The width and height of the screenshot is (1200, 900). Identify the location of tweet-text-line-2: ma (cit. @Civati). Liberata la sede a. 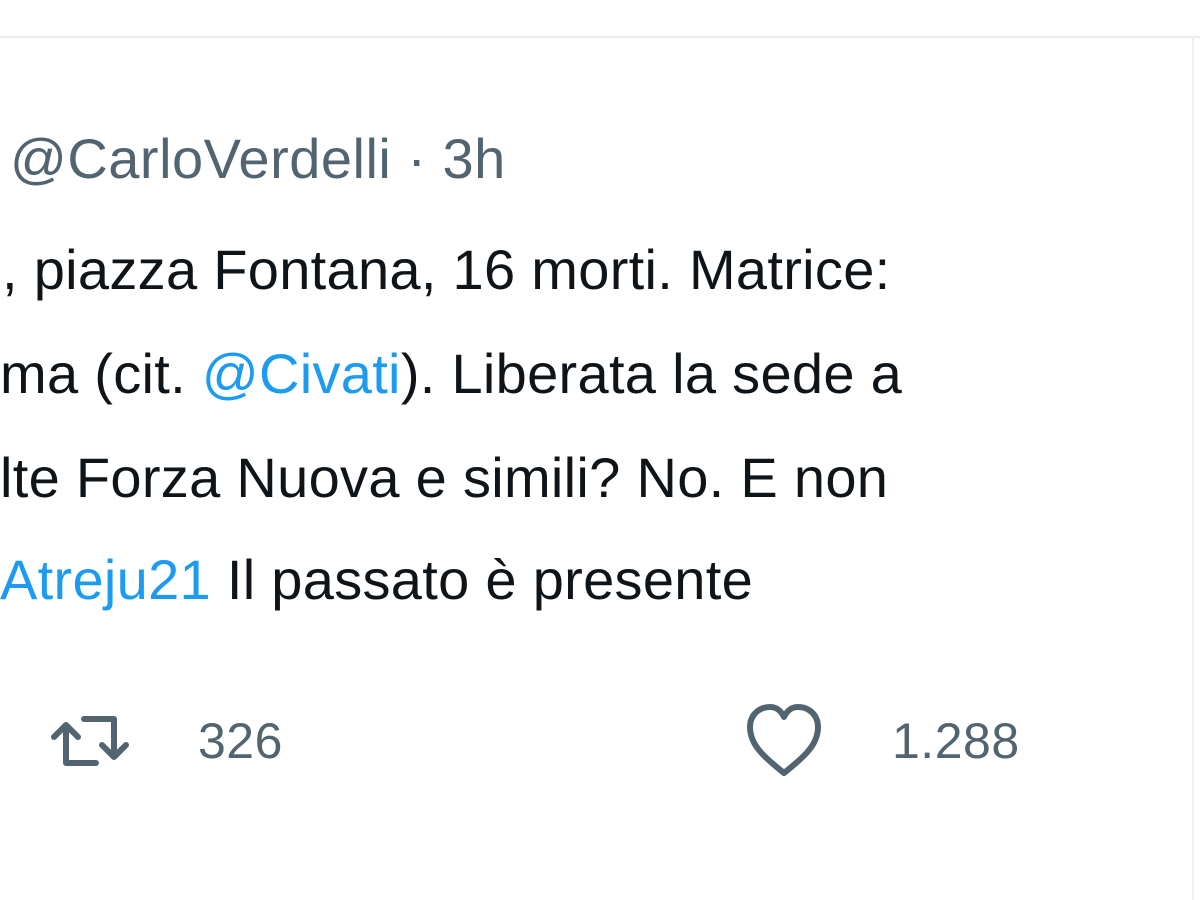
(451, 374).